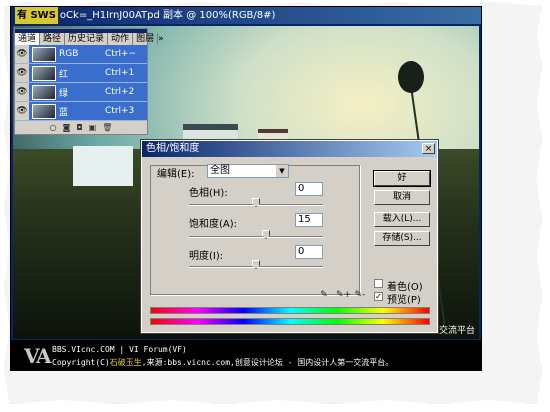 Image resolution: width=550 pixels, height=412 pixels. What do you see at coordinates (69, 54) in the screenshot?
I see `channel-name: RGB` at bounding box center [69, 54].